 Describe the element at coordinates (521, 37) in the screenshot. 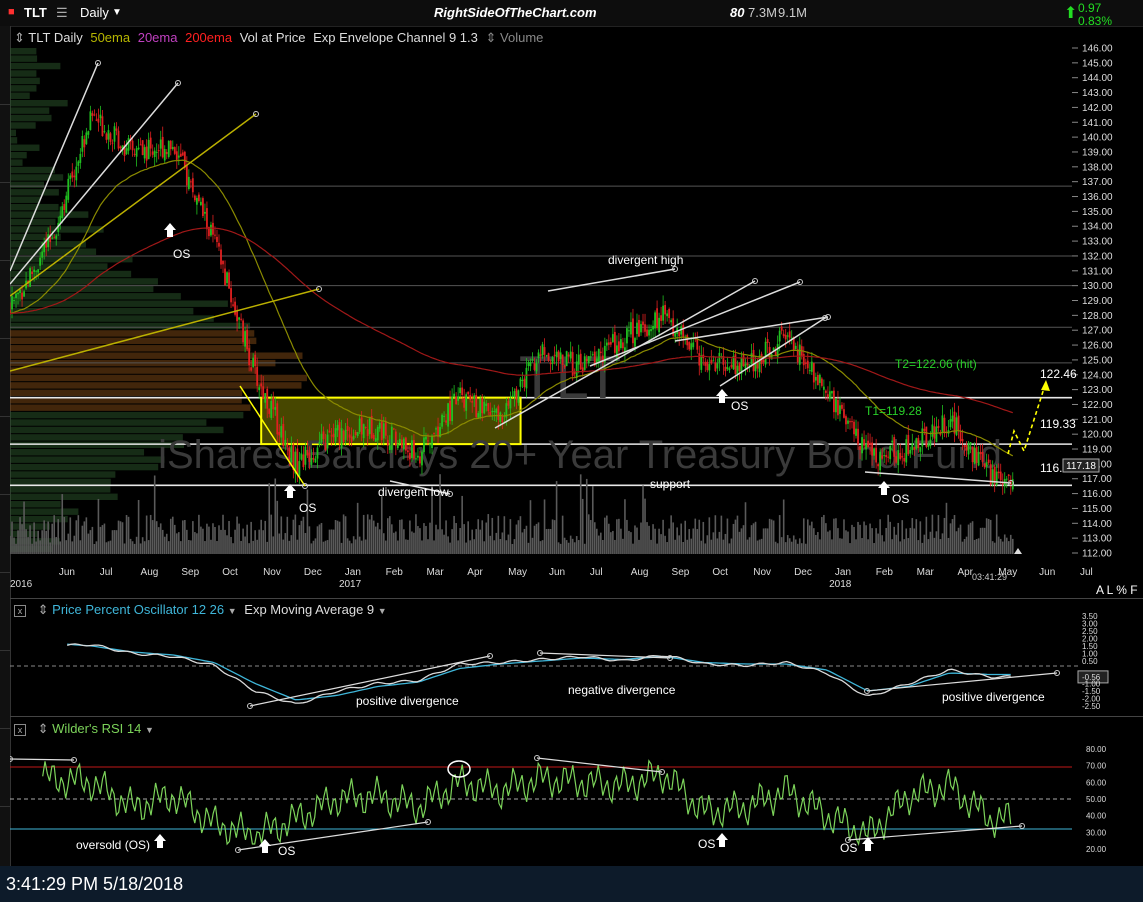

I see `legend-volume: Volume` at that location.